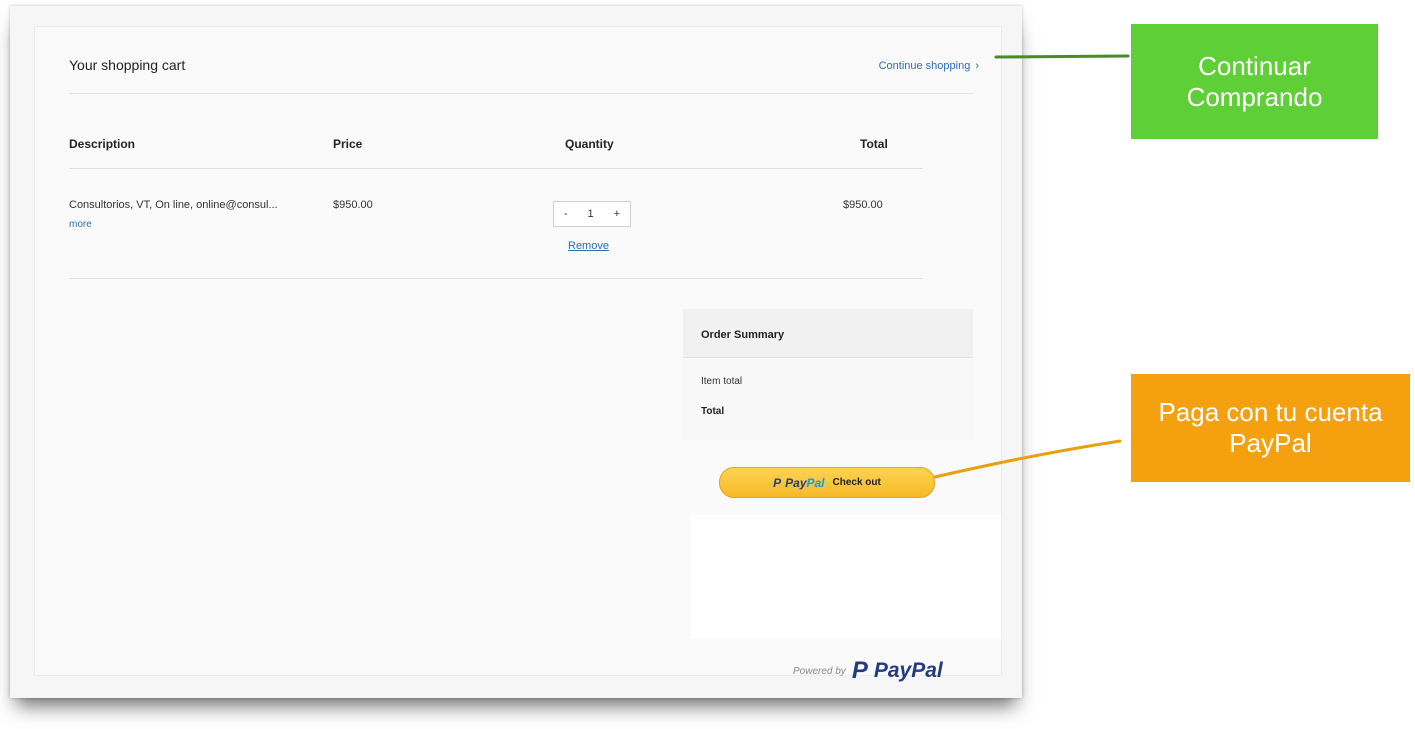 The height and width of the screenshot is (729, 1415). I want to click on paypal-callout: Paga con tu cuenta PayPal, so click(1270, 428).